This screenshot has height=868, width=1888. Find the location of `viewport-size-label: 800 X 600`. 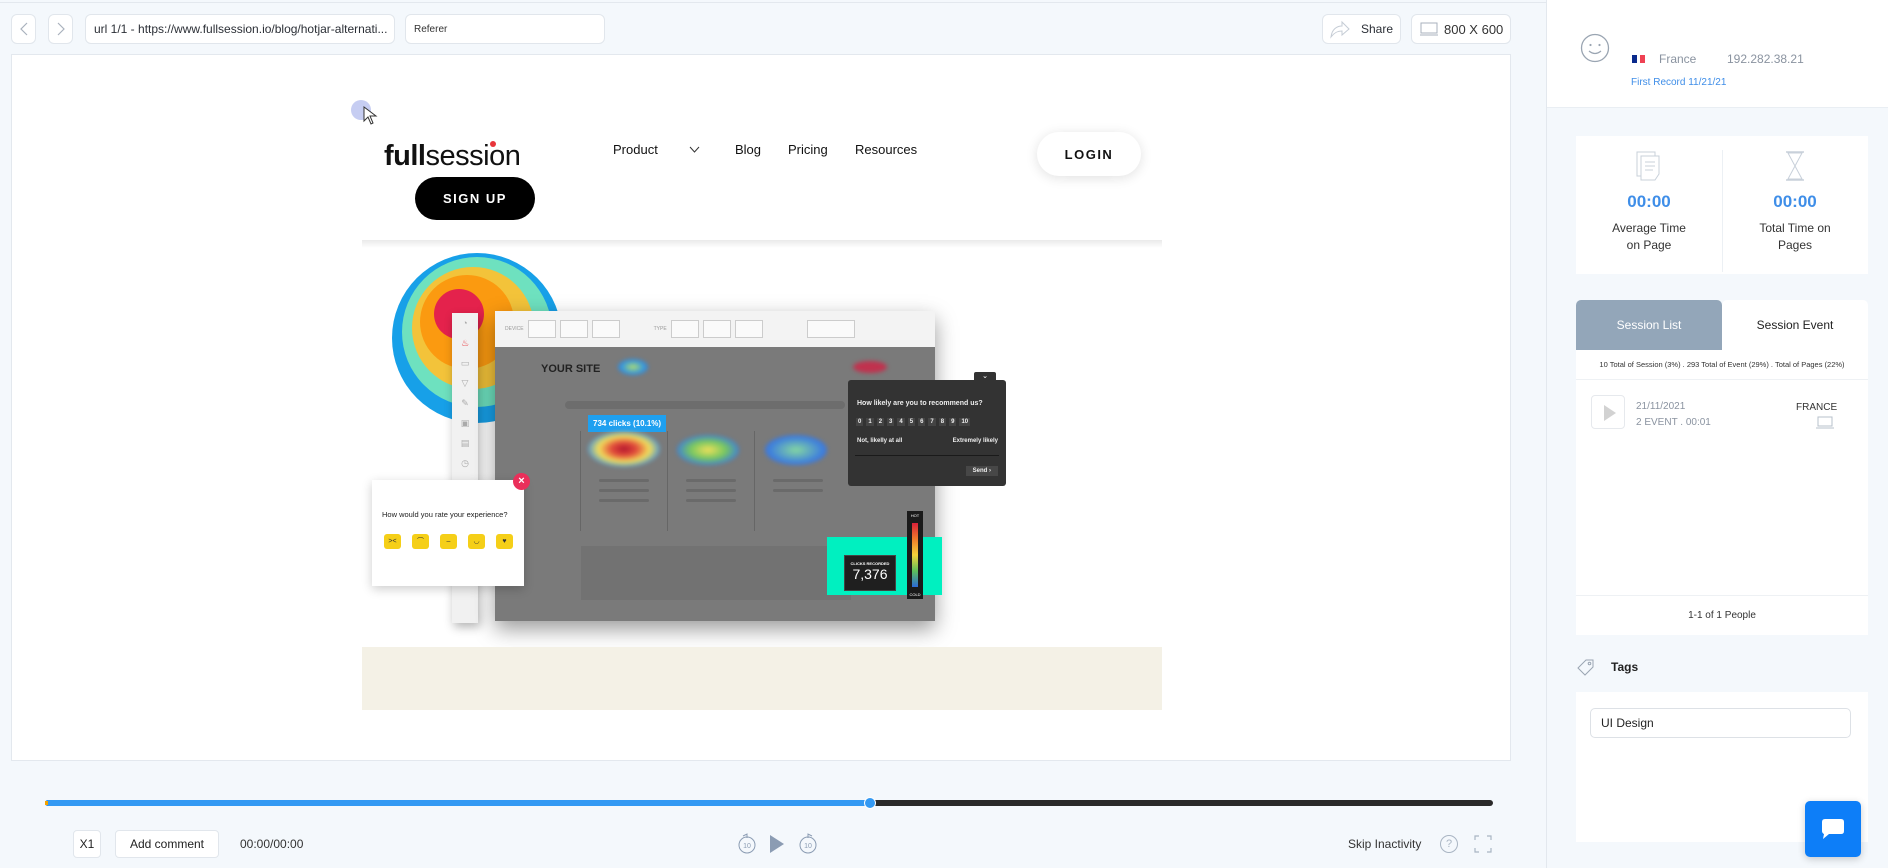

viewport-size-label: 800 X 600 is located at coordinates (1474, 29).